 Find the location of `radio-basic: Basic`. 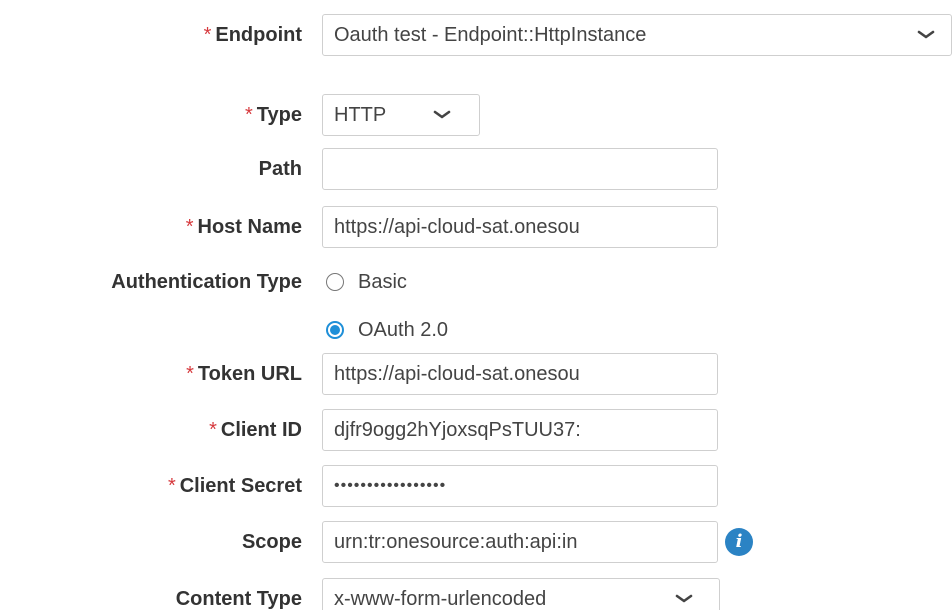

radio-basic: Basic is located at coordinates (364, 282).